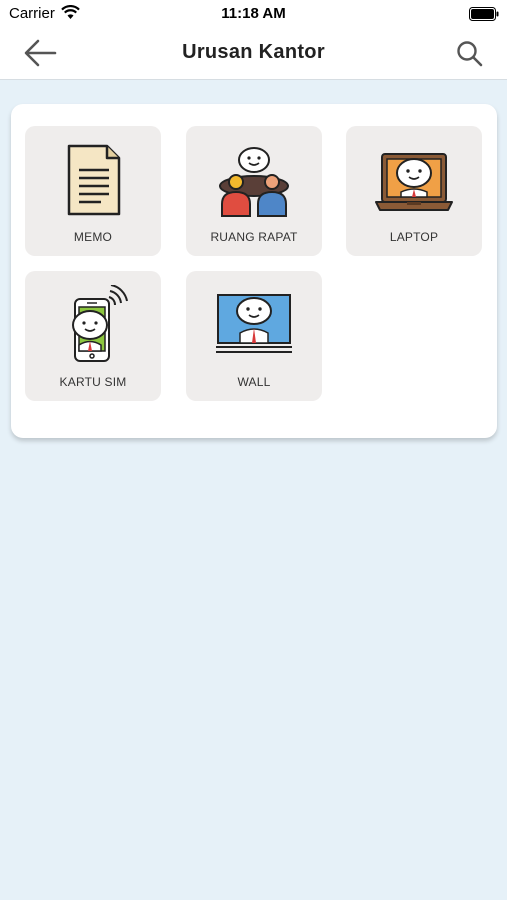 This screenshot has width=507, height=900. What do you see at coordinates (93, 237) in the screenshot?
I see `tile-label: MEMO` at bounding box center [93, 237].